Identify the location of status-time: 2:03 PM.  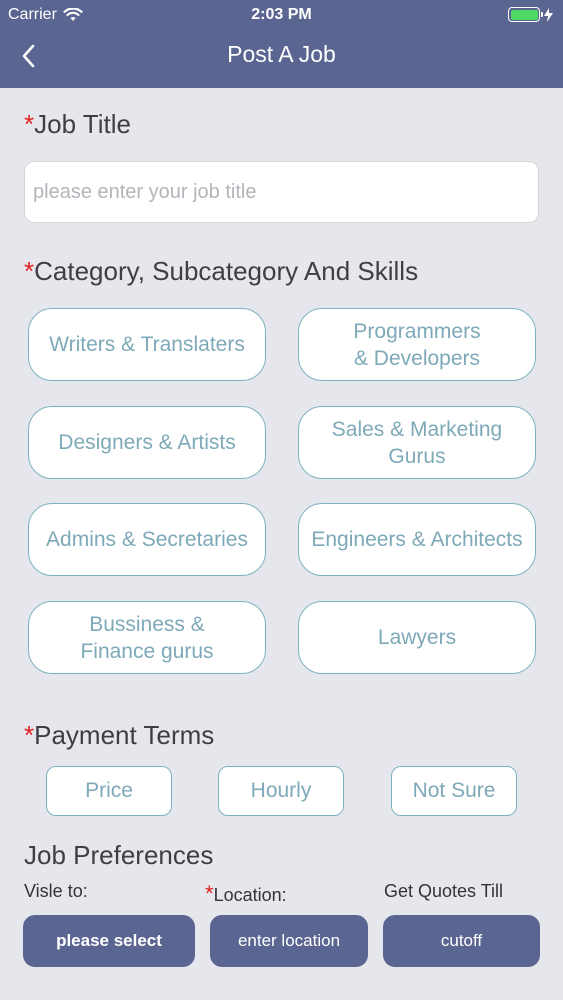
(281, 14).